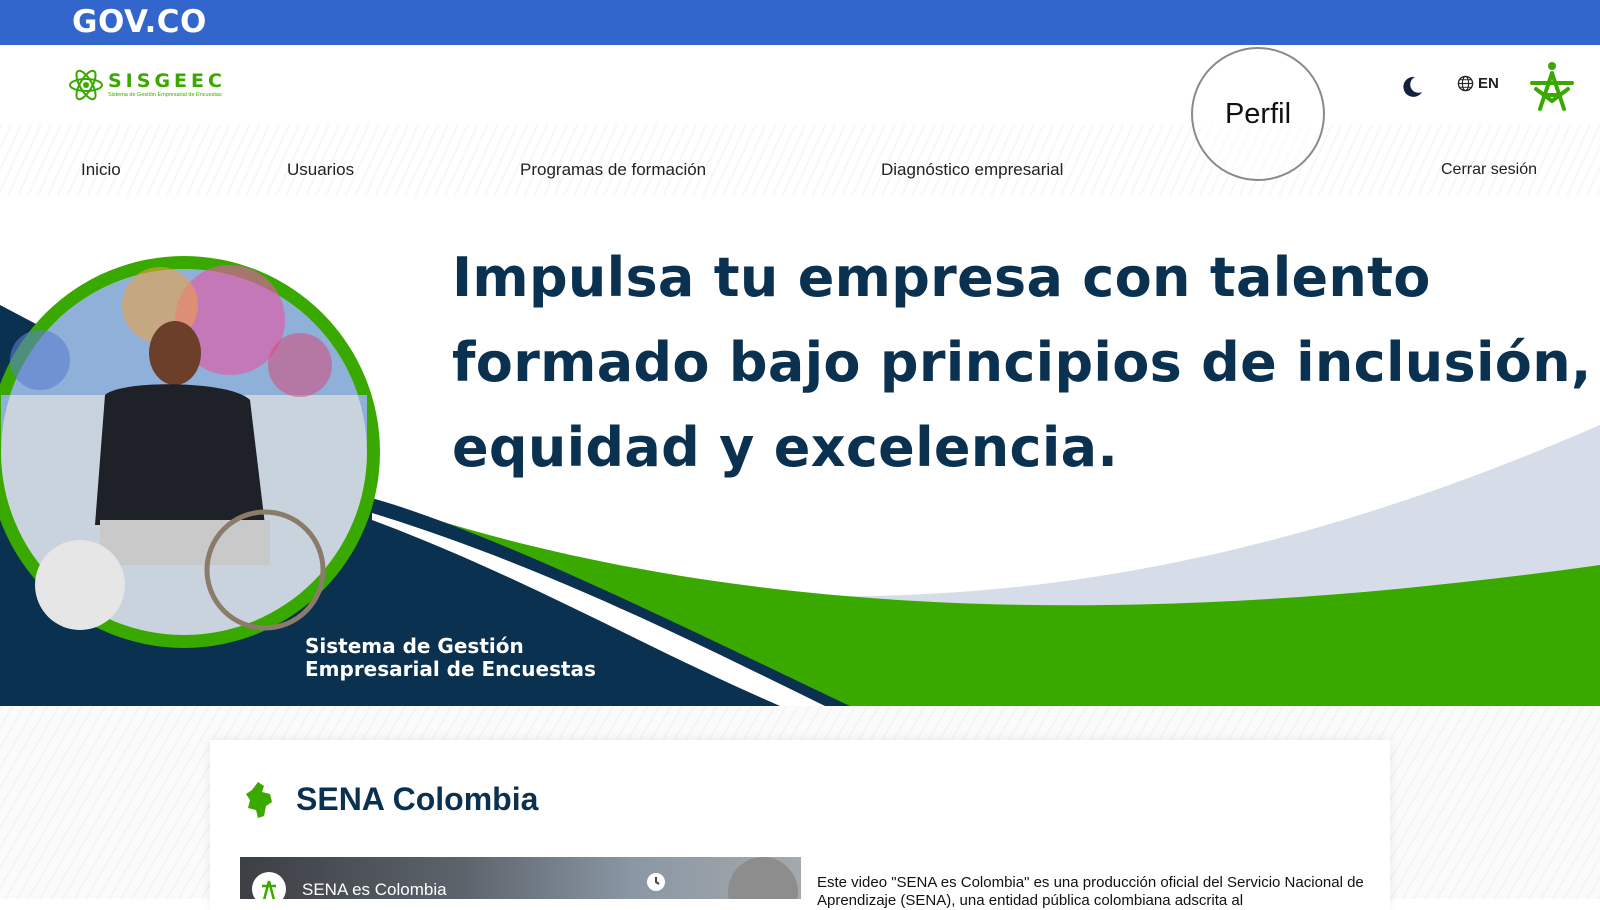 The width and height of the screenshot is (1600, 910). Describe the element at coordinates (167, 81) in the screenshot. I see `brand-name: SISGEEC` at that location.